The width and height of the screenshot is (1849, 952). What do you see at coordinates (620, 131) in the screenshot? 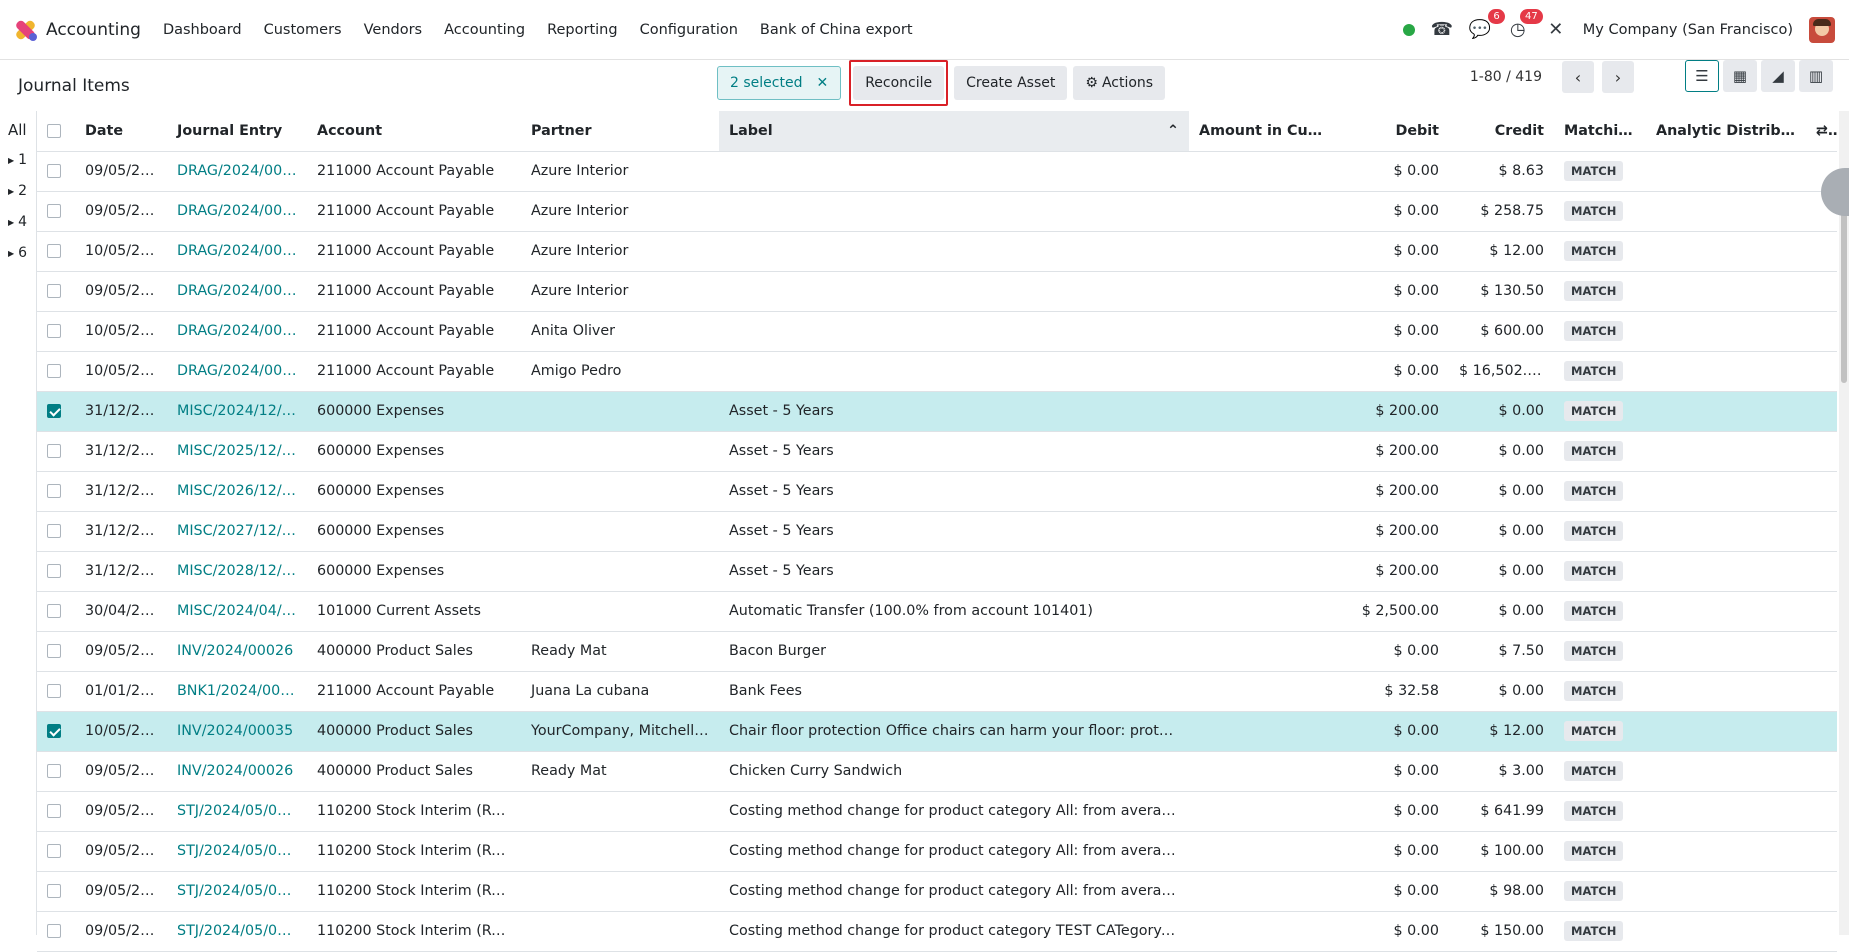
I see `column-partner: Partner` at bounding box center [620, 131].